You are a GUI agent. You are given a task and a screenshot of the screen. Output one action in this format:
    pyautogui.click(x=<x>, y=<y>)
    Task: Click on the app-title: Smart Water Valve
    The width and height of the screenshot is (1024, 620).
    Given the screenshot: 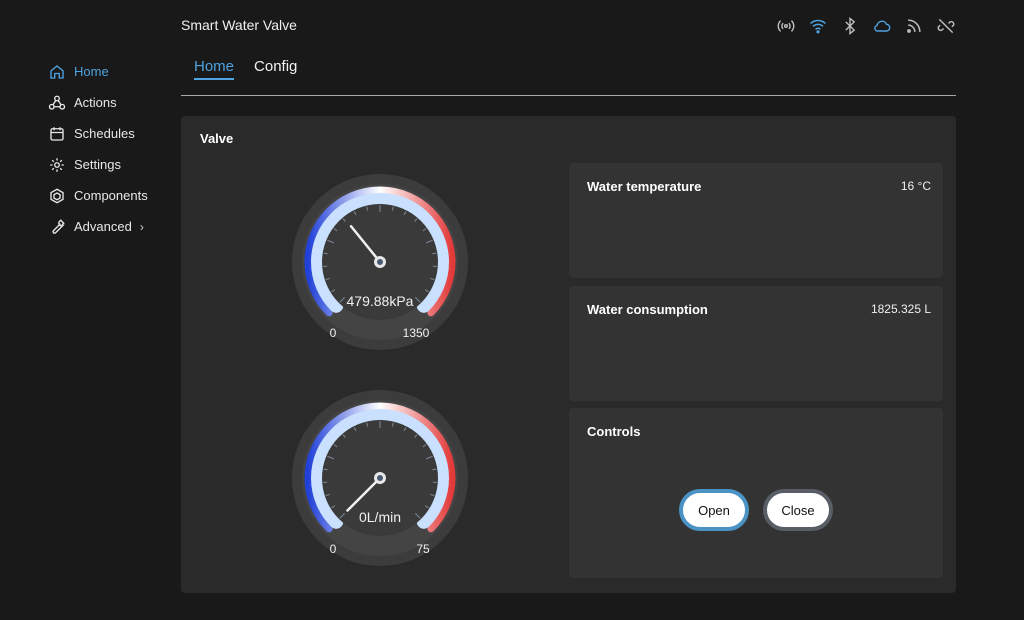 What is the action you would take?
    pyautogui.click(x=239, y=25)
    